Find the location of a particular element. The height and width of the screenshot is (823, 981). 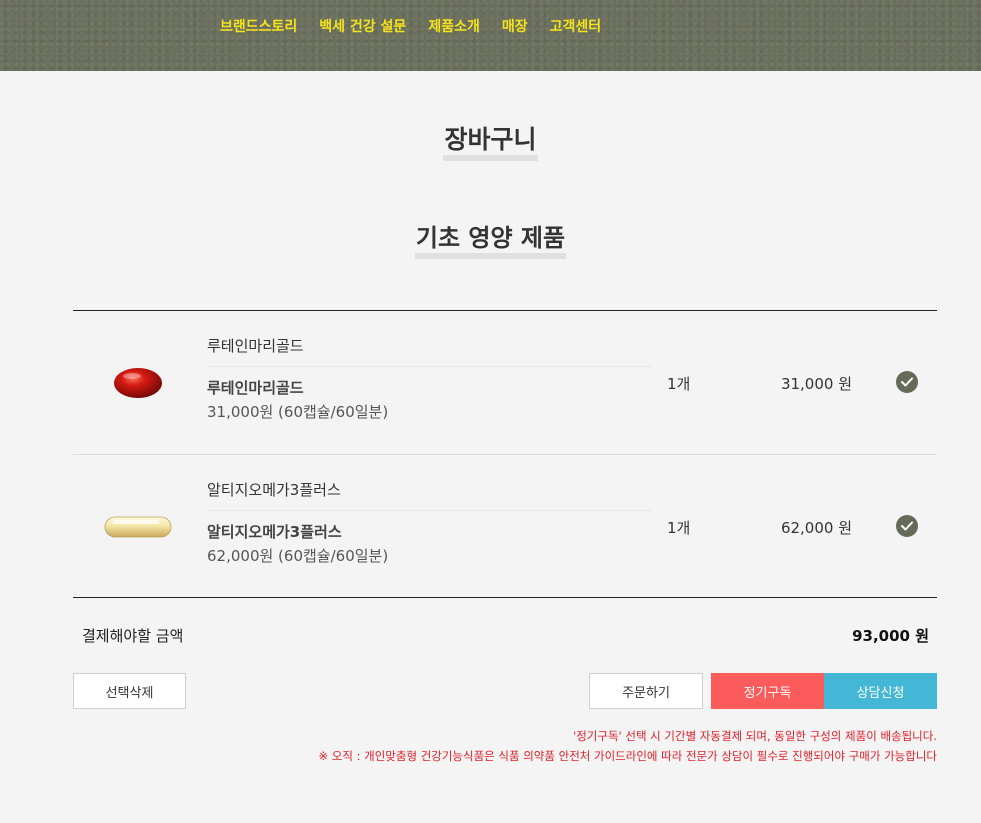

product-price: 62,000 원 is located at coordinates (816, 528).